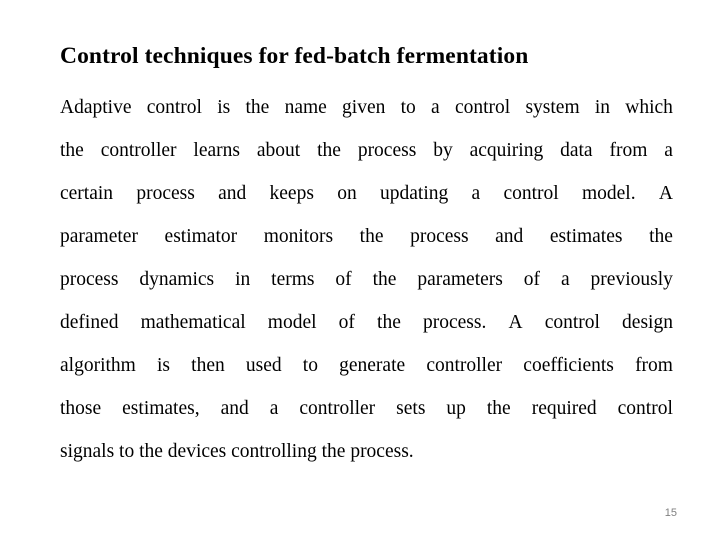 This screenshot has width=720, height=540. What do you see at coordinates (161, 408) in the screenshot?
I see `body-word: estimates,` at bounding box center [161, 408].